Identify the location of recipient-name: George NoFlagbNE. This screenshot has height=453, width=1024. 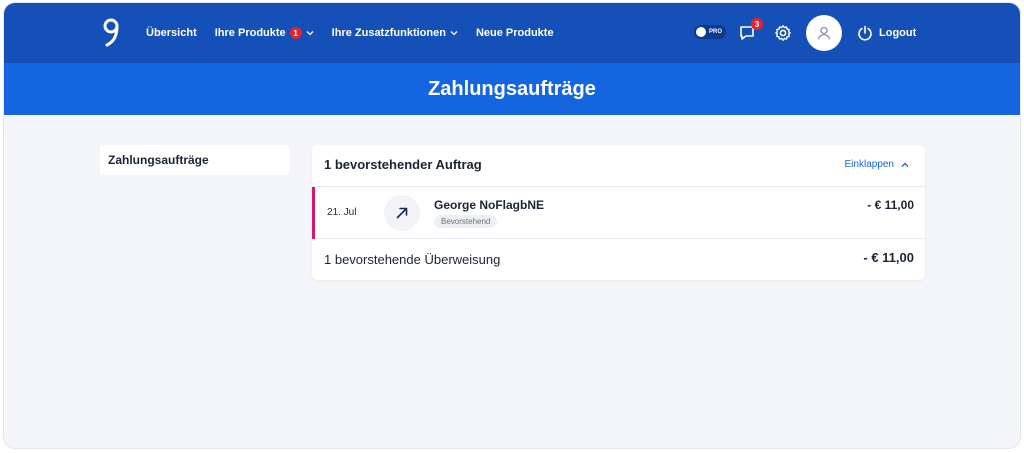
(489, 205).